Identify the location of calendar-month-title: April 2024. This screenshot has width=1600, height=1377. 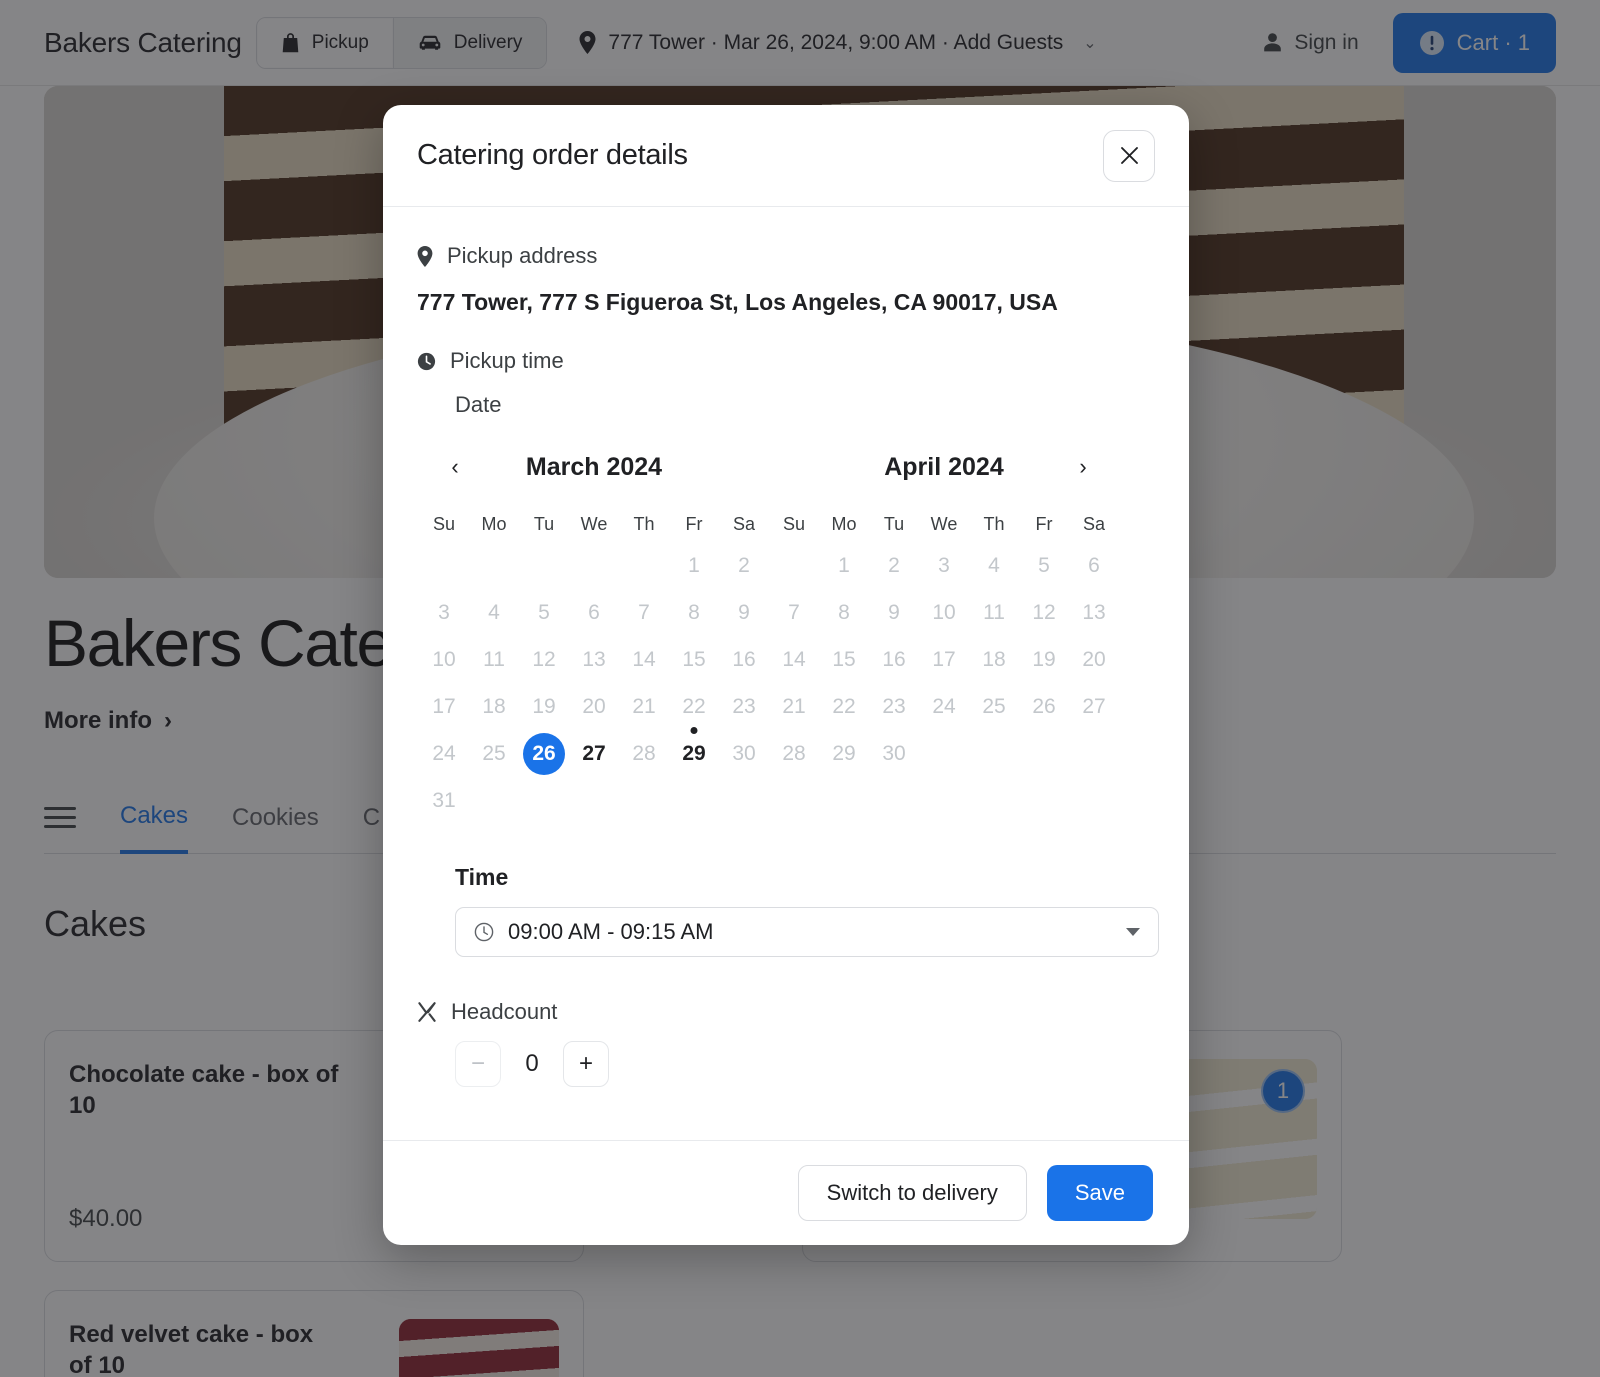
(944, 466).